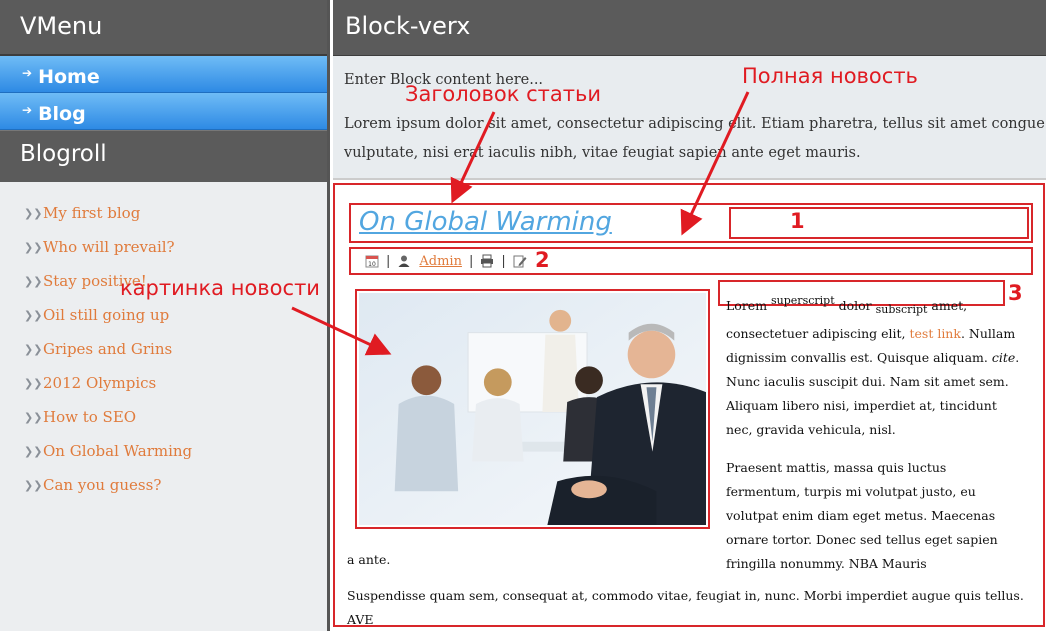 The width and height of the screenshot is (1046, 631). What do you see at coordinates (689, 28) in the screenshot?
I see `block-title: Block-verx` at bounding box center [689, 28].